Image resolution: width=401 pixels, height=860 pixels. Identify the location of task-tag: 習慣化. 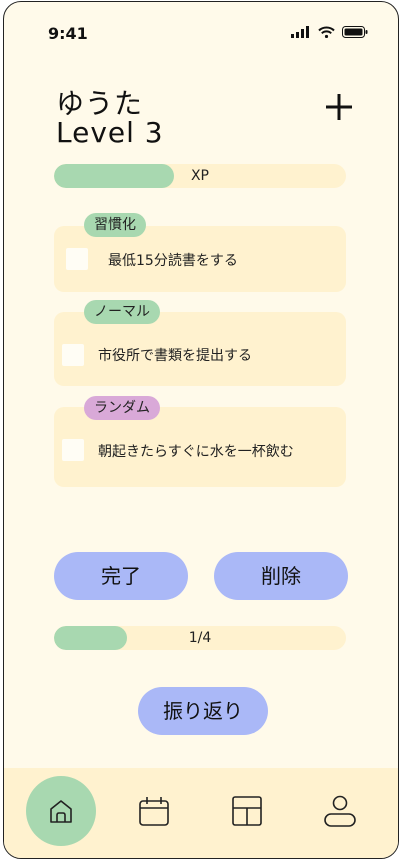
(115, 225).